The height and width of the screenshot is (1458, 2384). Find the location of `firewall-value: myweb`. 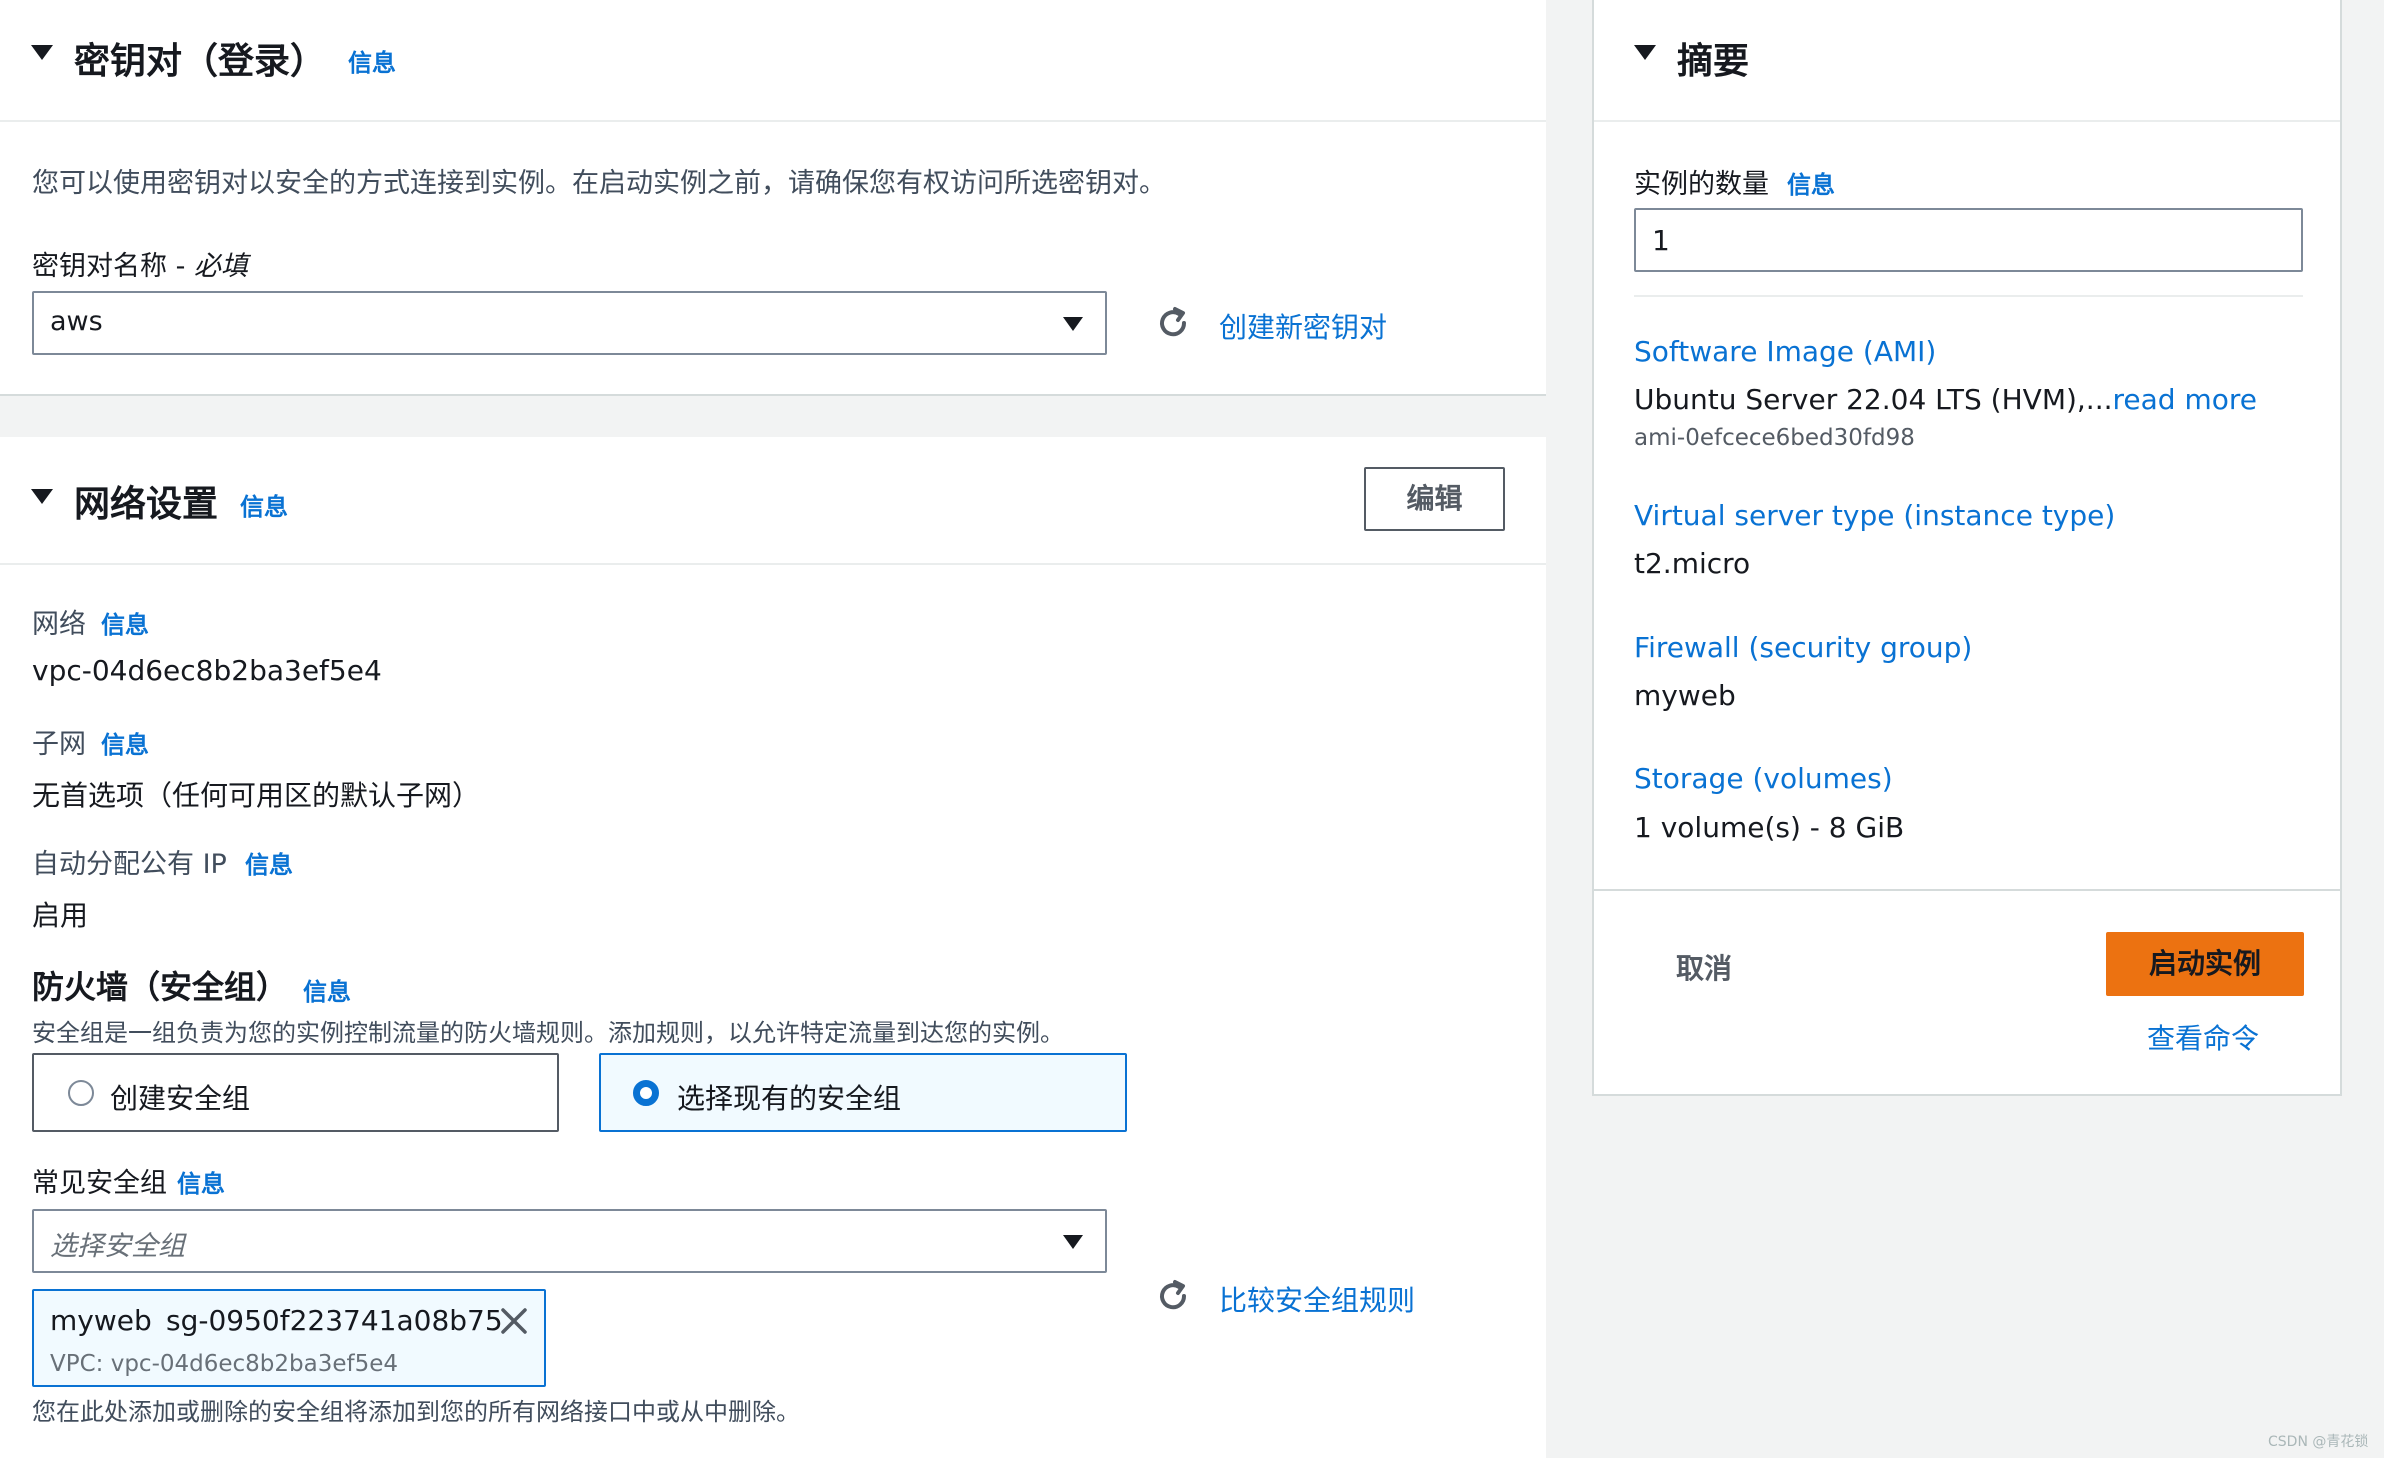

firewall-value: myweb is located at coordinates (1685, 695).